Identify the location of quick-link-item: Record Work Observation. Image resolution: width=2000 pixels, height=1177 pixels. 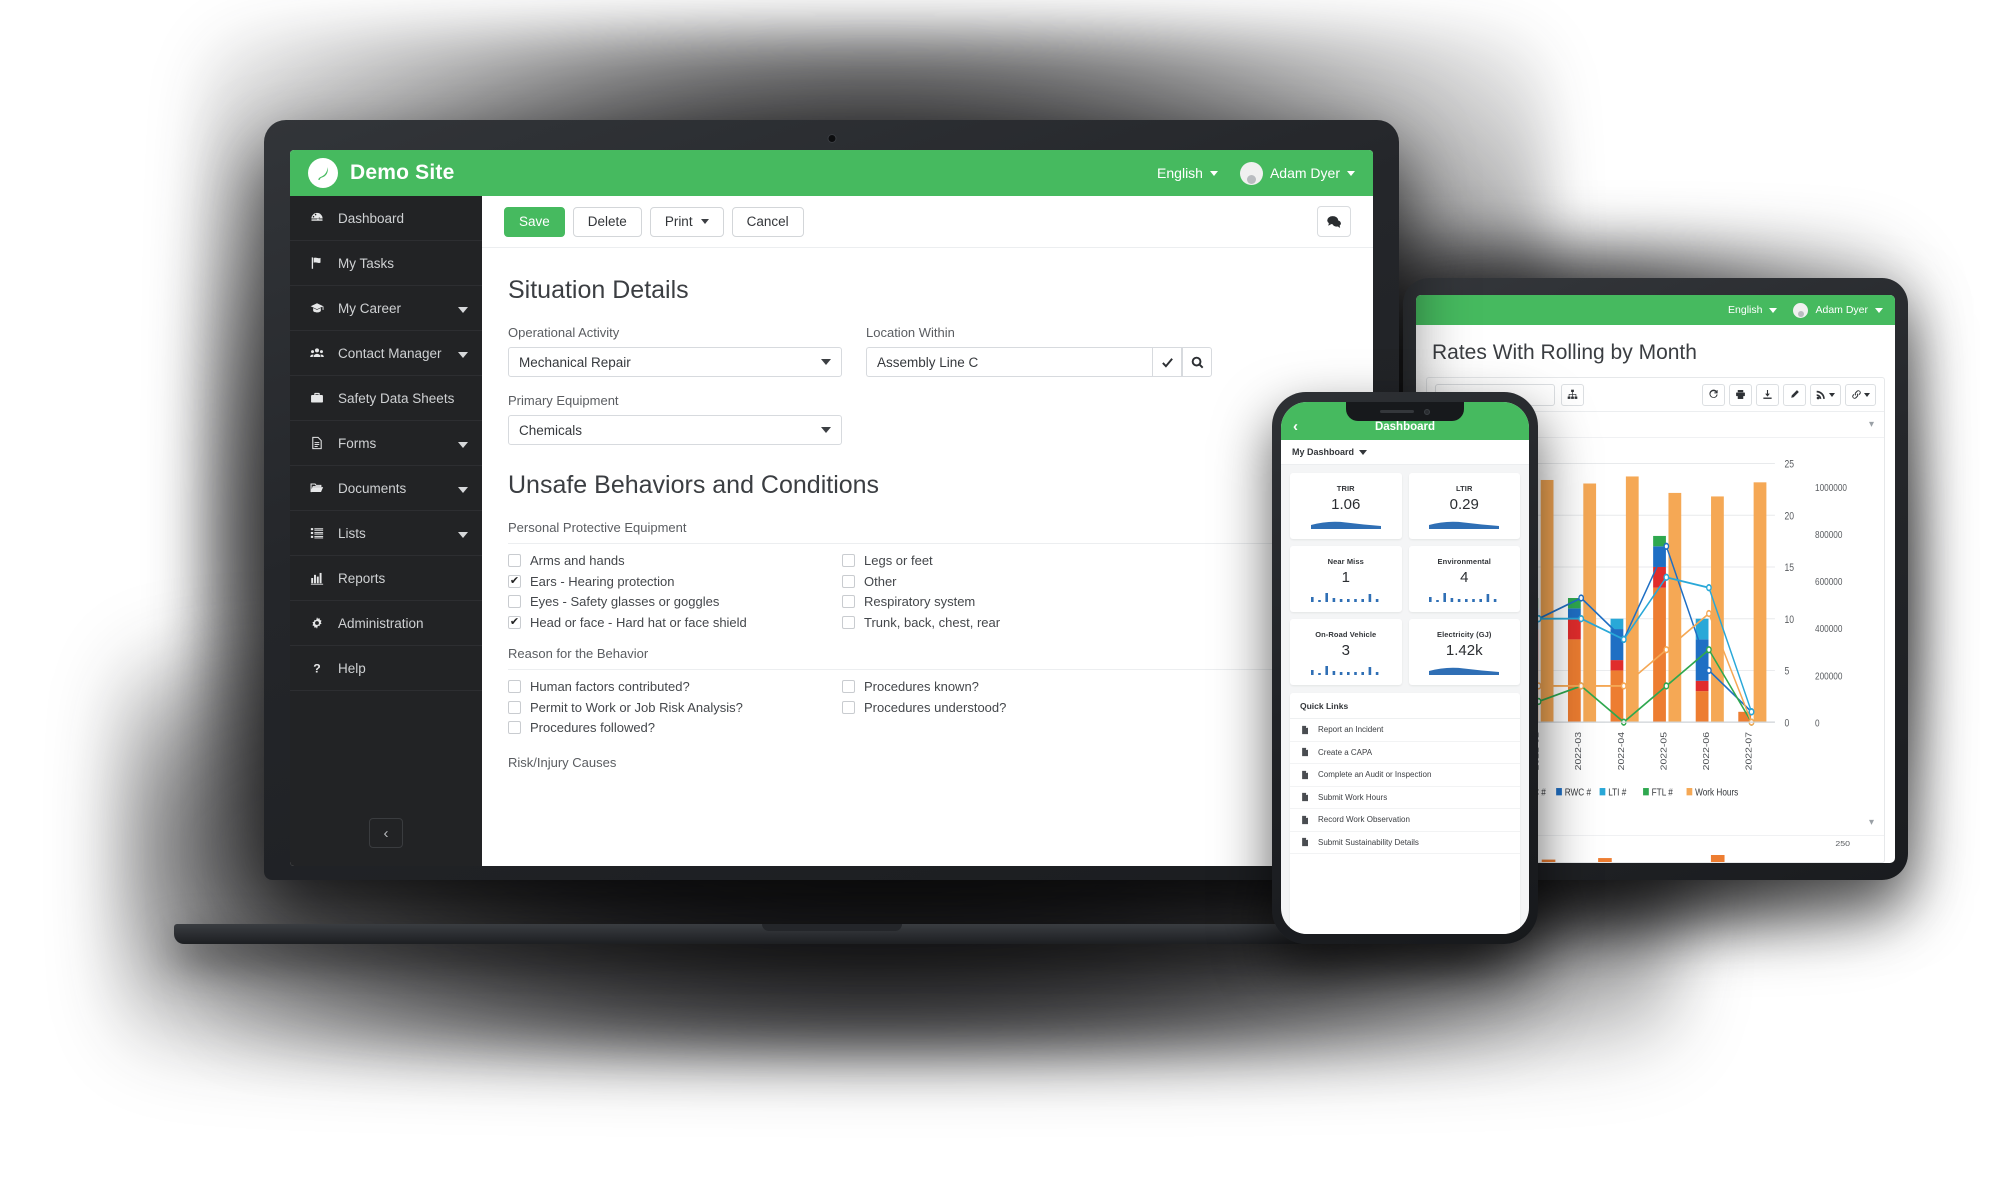
(1405, 820).